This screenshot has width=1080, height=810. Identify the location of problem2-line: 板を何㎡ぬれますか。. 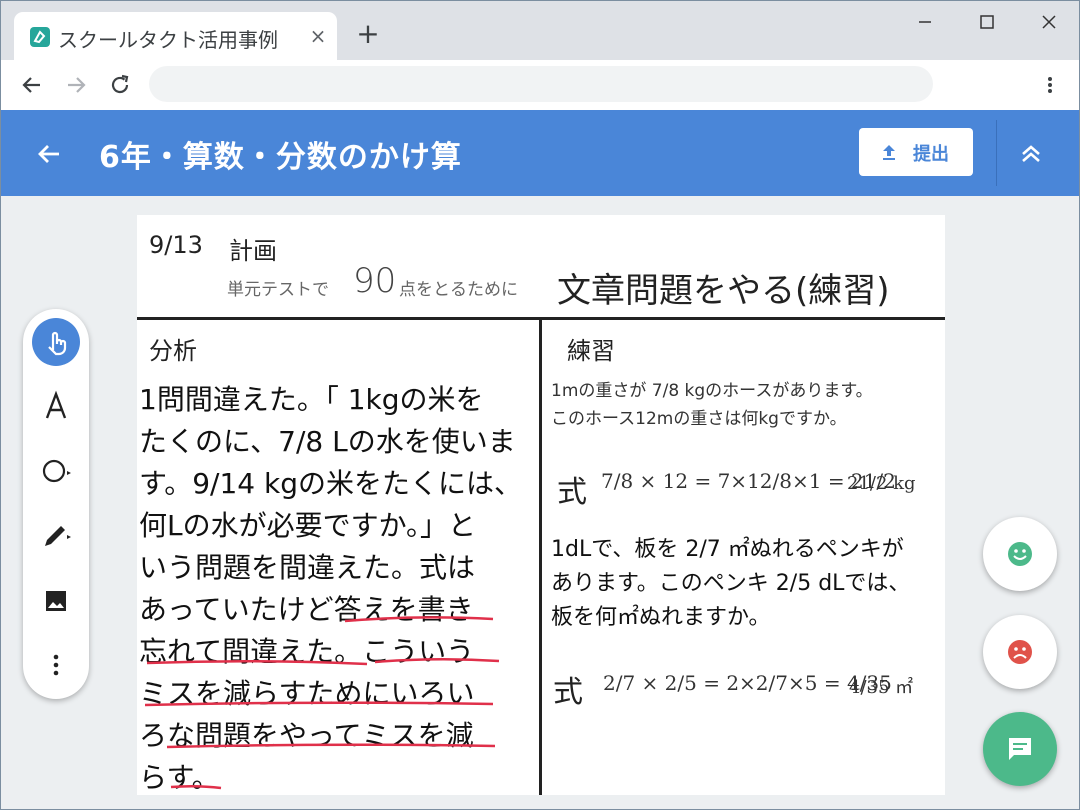
(661, 617).